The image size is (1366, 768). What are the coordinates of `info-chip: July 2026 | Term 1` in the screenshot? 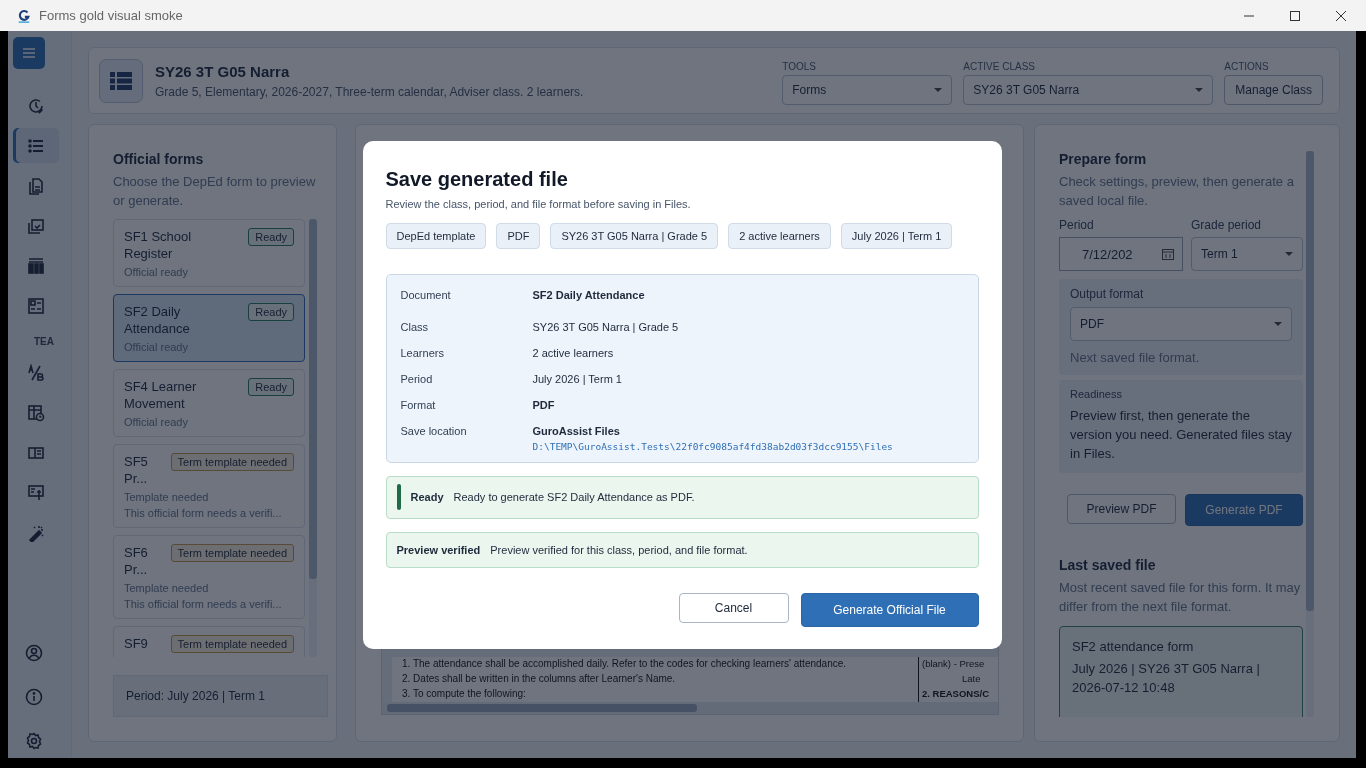 It's located at (896, 235).